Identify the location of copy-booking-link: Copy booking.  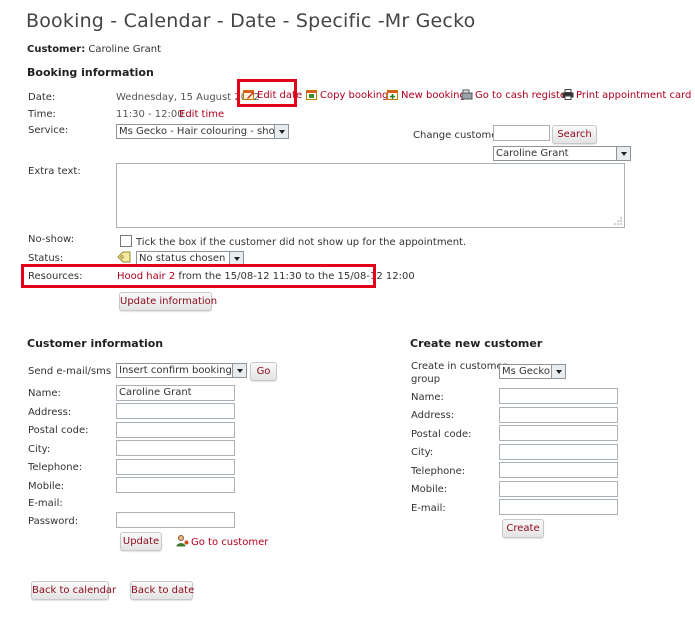
(347, 95).